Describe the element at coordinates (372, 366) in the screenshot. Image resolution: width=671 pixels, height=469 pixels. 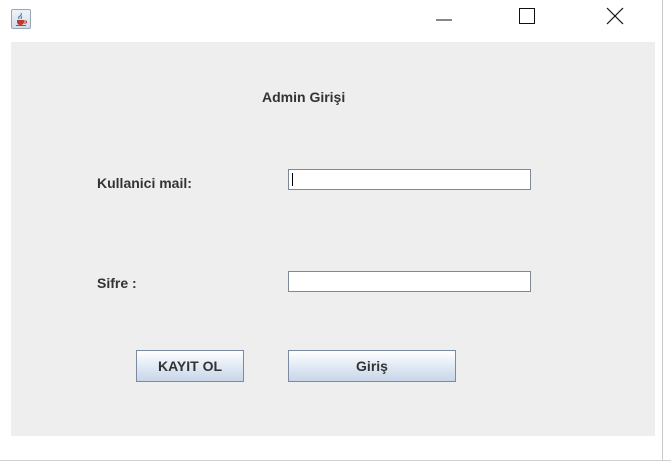
I see `login-button: Giriş` at that location.